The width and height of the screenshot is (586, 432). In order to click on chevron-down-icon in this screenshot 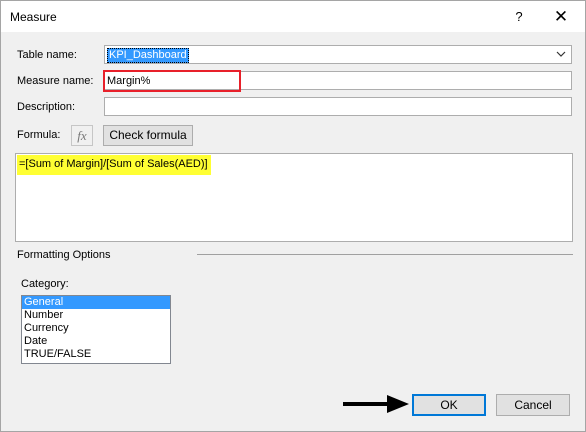, I will do `click(561, 54)`.